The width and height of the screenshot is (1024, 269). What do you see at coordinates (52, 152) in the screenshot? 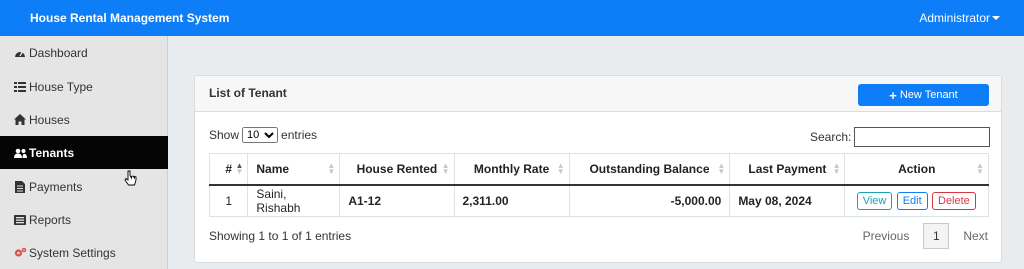
I see `sidebar-item-label: Tenants` at bounding box center [52, 152].